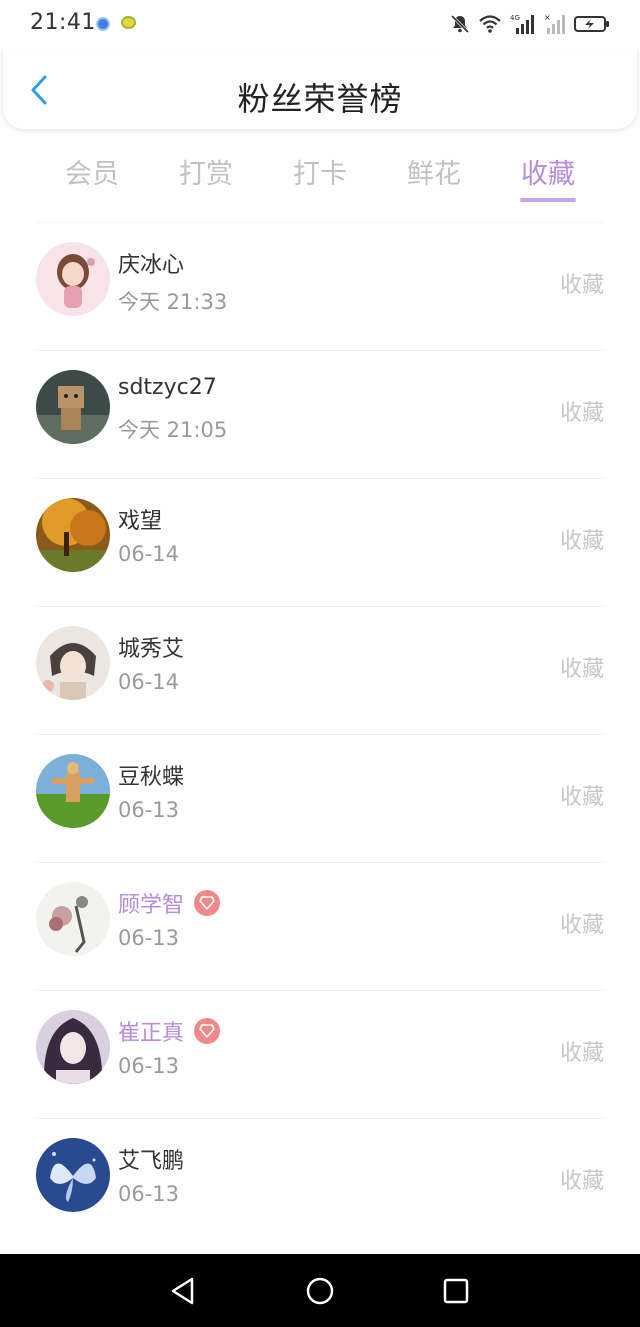  I want to click on battery-charging-icon, so click(591, 24).